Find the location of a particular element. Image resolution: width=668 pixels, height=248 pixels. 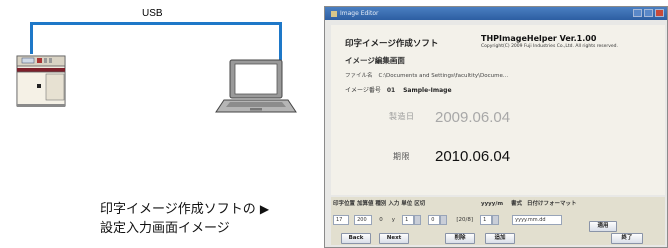

finish-button: 終了 is located at coordinates (627, 238).